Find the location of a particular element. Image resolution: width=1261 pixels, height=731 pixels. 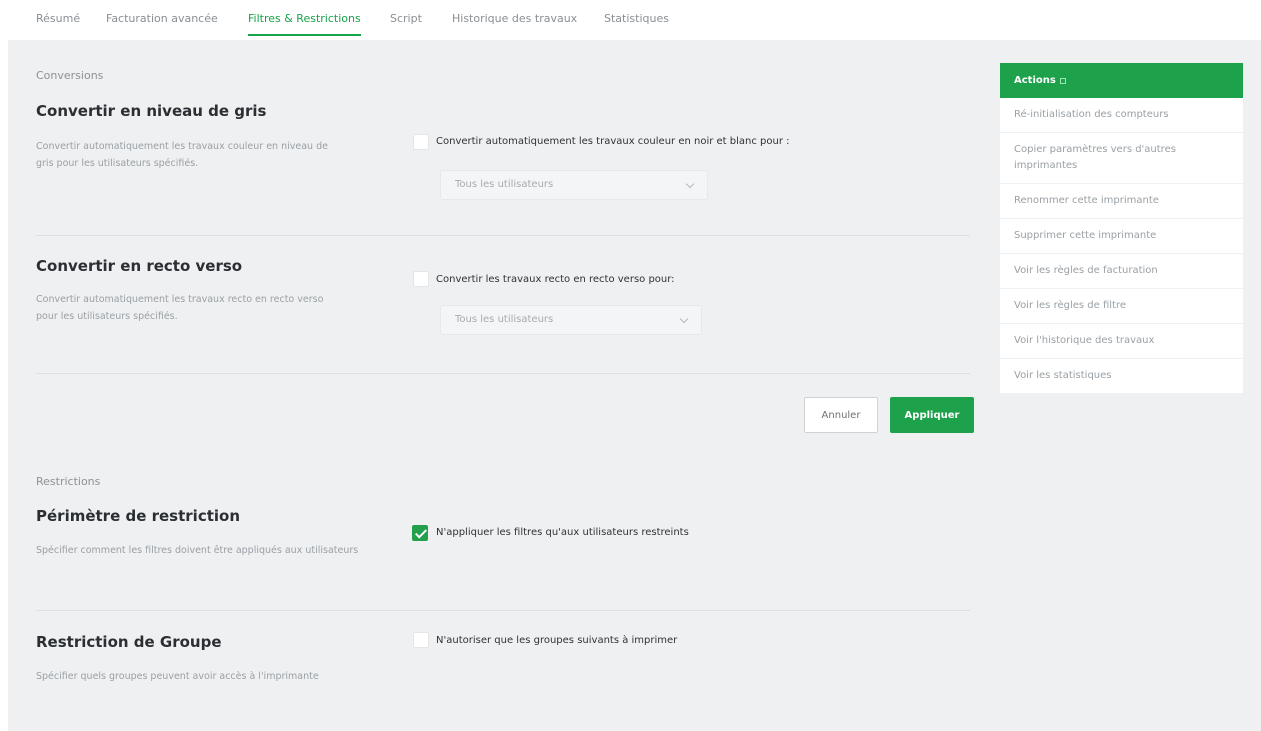

duplex-title: Convertir en recto verso is located at coordinates (139, 266).